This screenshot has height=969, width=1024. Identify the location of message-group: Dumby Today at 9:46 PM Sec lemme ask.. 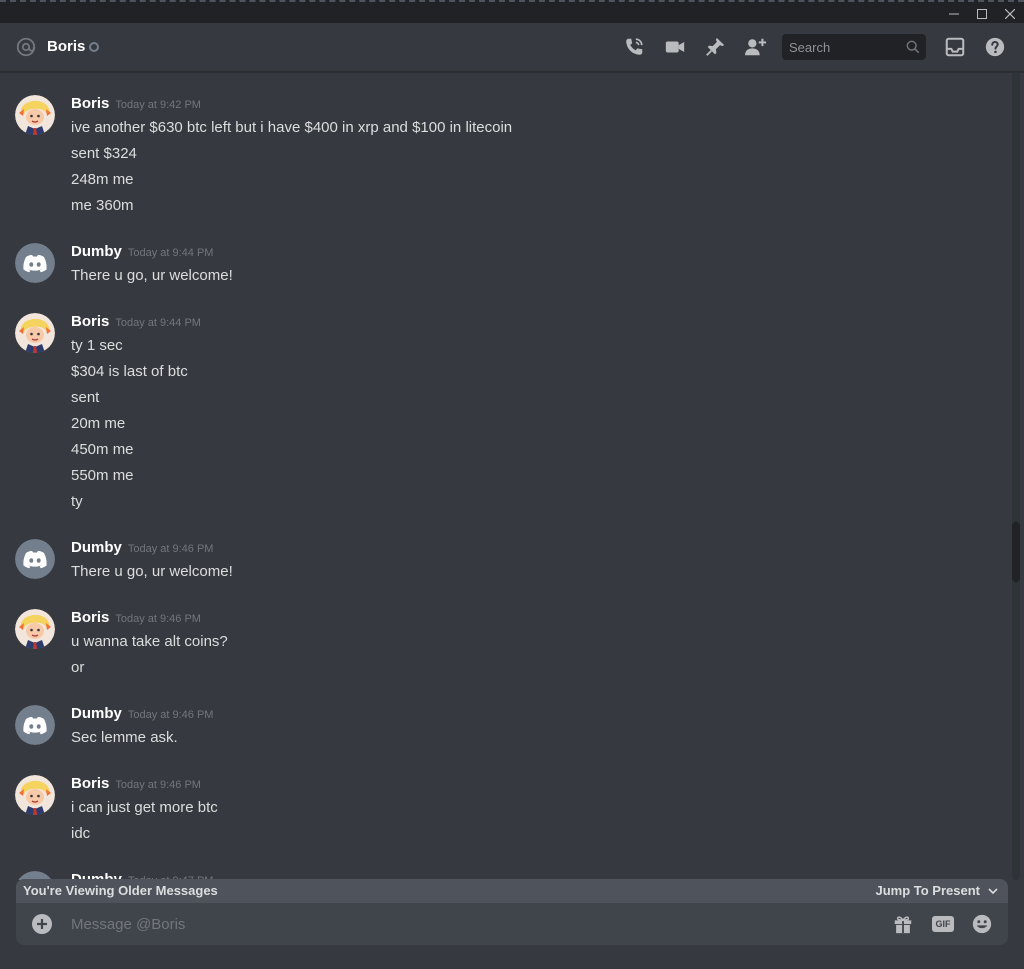
(500, 728).